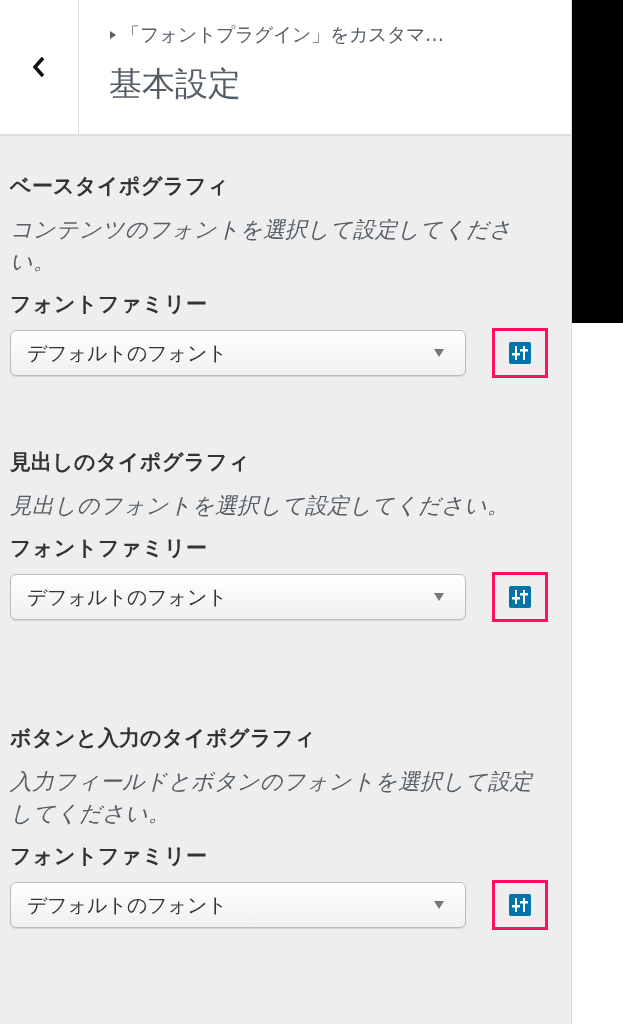  What do you see at coordinates (260, 506) in the screenshot?
I see `section-description: 見出しのフォントを選択して設定してください。` at bounding box center [260, 506].